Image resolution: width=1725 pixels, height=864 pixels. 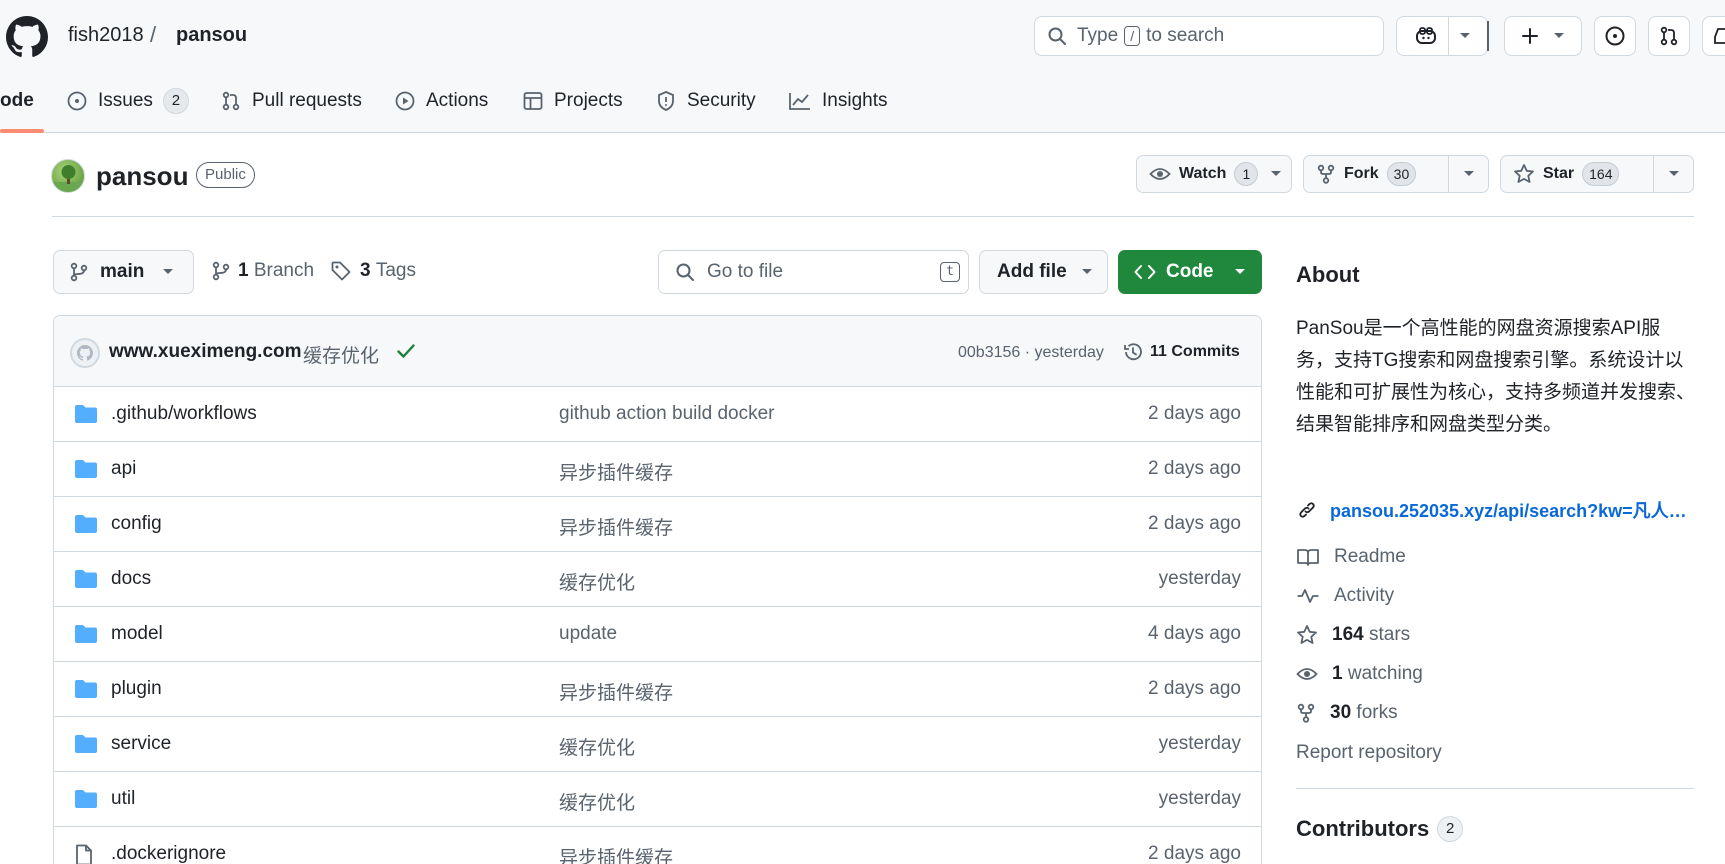 I want to click on commits-link: 11 Commits, so click(x=1181, y=352).